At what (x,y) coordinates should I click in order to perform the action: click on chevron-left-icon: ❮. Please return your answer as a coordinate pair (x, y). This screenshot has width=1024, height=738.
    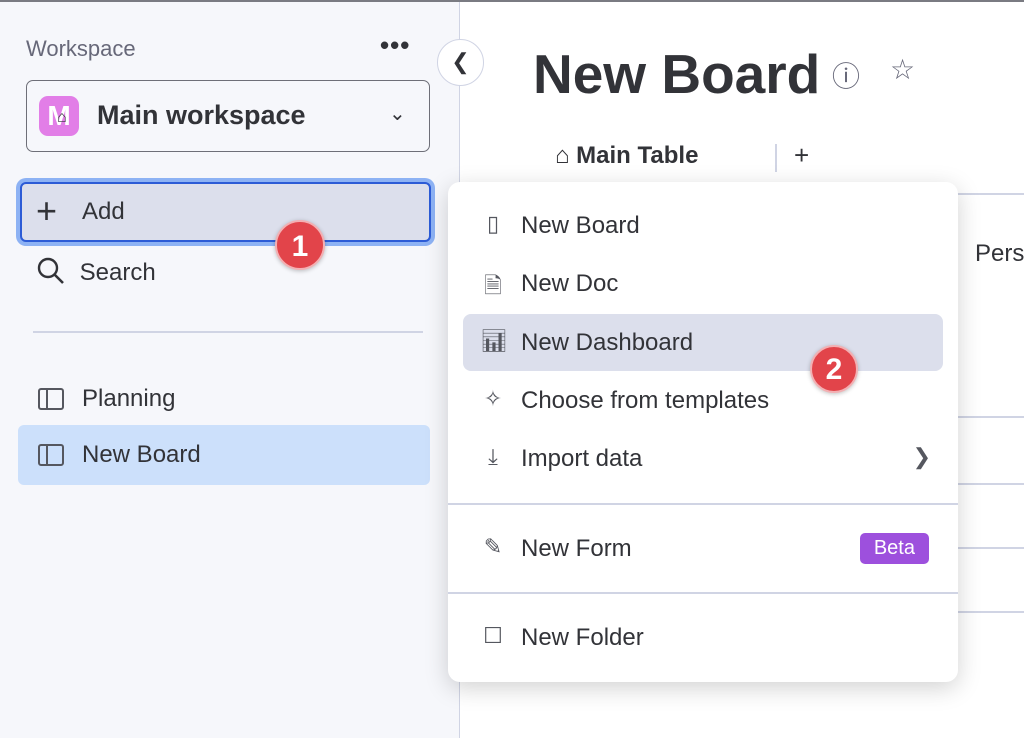
    Looking at the image, I should click on (460, 61).